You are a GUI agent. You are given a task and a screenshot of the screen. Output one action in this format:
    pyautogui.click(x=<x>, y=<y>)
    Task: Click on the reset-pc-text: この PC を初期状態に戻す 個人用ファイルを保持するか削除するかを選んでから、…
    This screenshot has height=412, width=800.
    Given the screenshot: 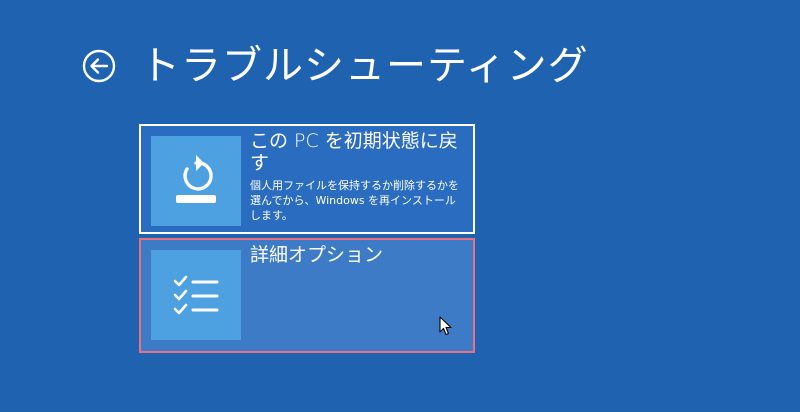 What is the action you would take?
    pyautogui.click(x=357, y=176)
    